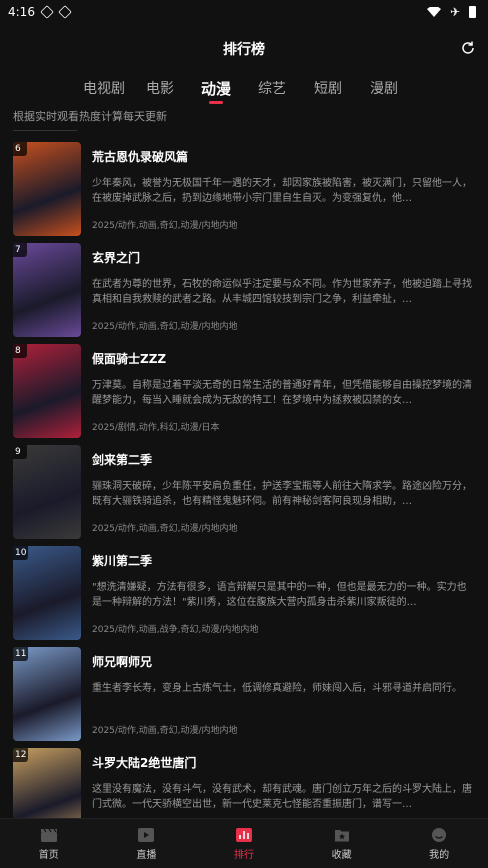 The image size is (488, 868). Describe the element at coordinates (434, 12) in the screenshot. I see `wifi-icon` at that location.